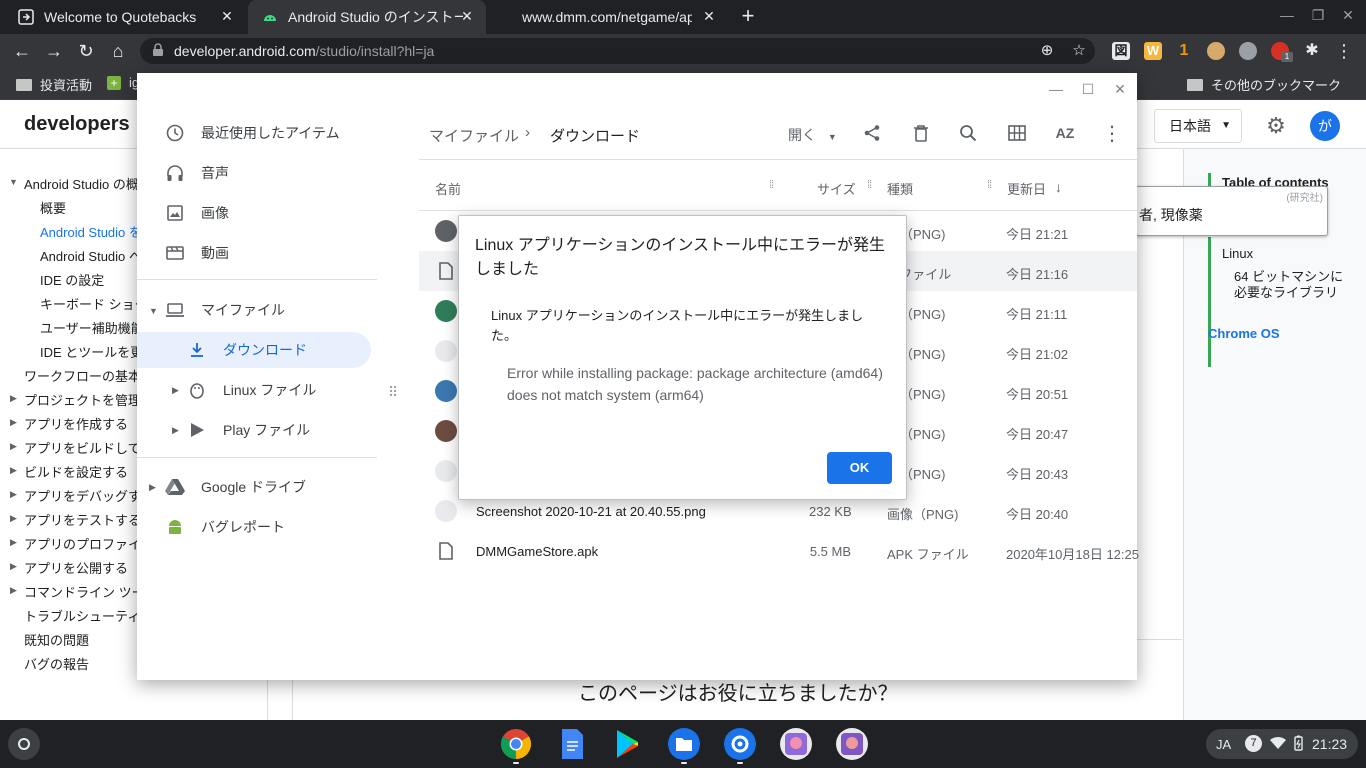  Describe the element at coordinates (748, 16) in the screenshot. I see `new-tab-button: +` at that location.